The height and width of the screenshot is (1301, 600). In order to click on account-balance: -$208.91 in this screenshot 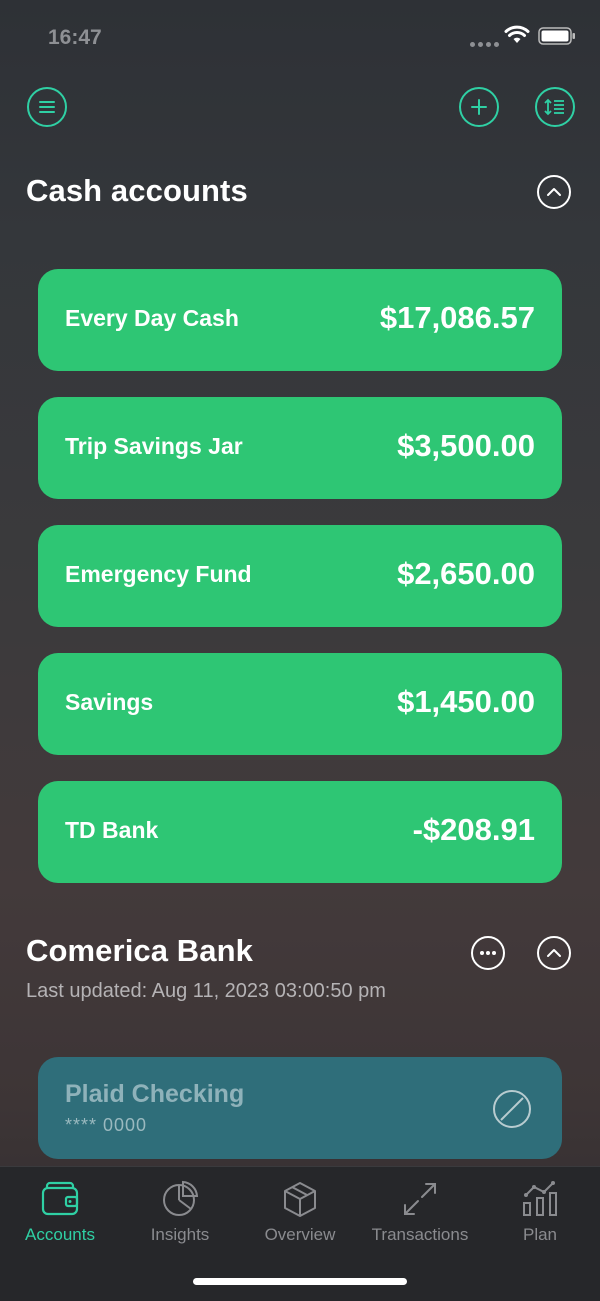, I will do `click(473, 829)`.